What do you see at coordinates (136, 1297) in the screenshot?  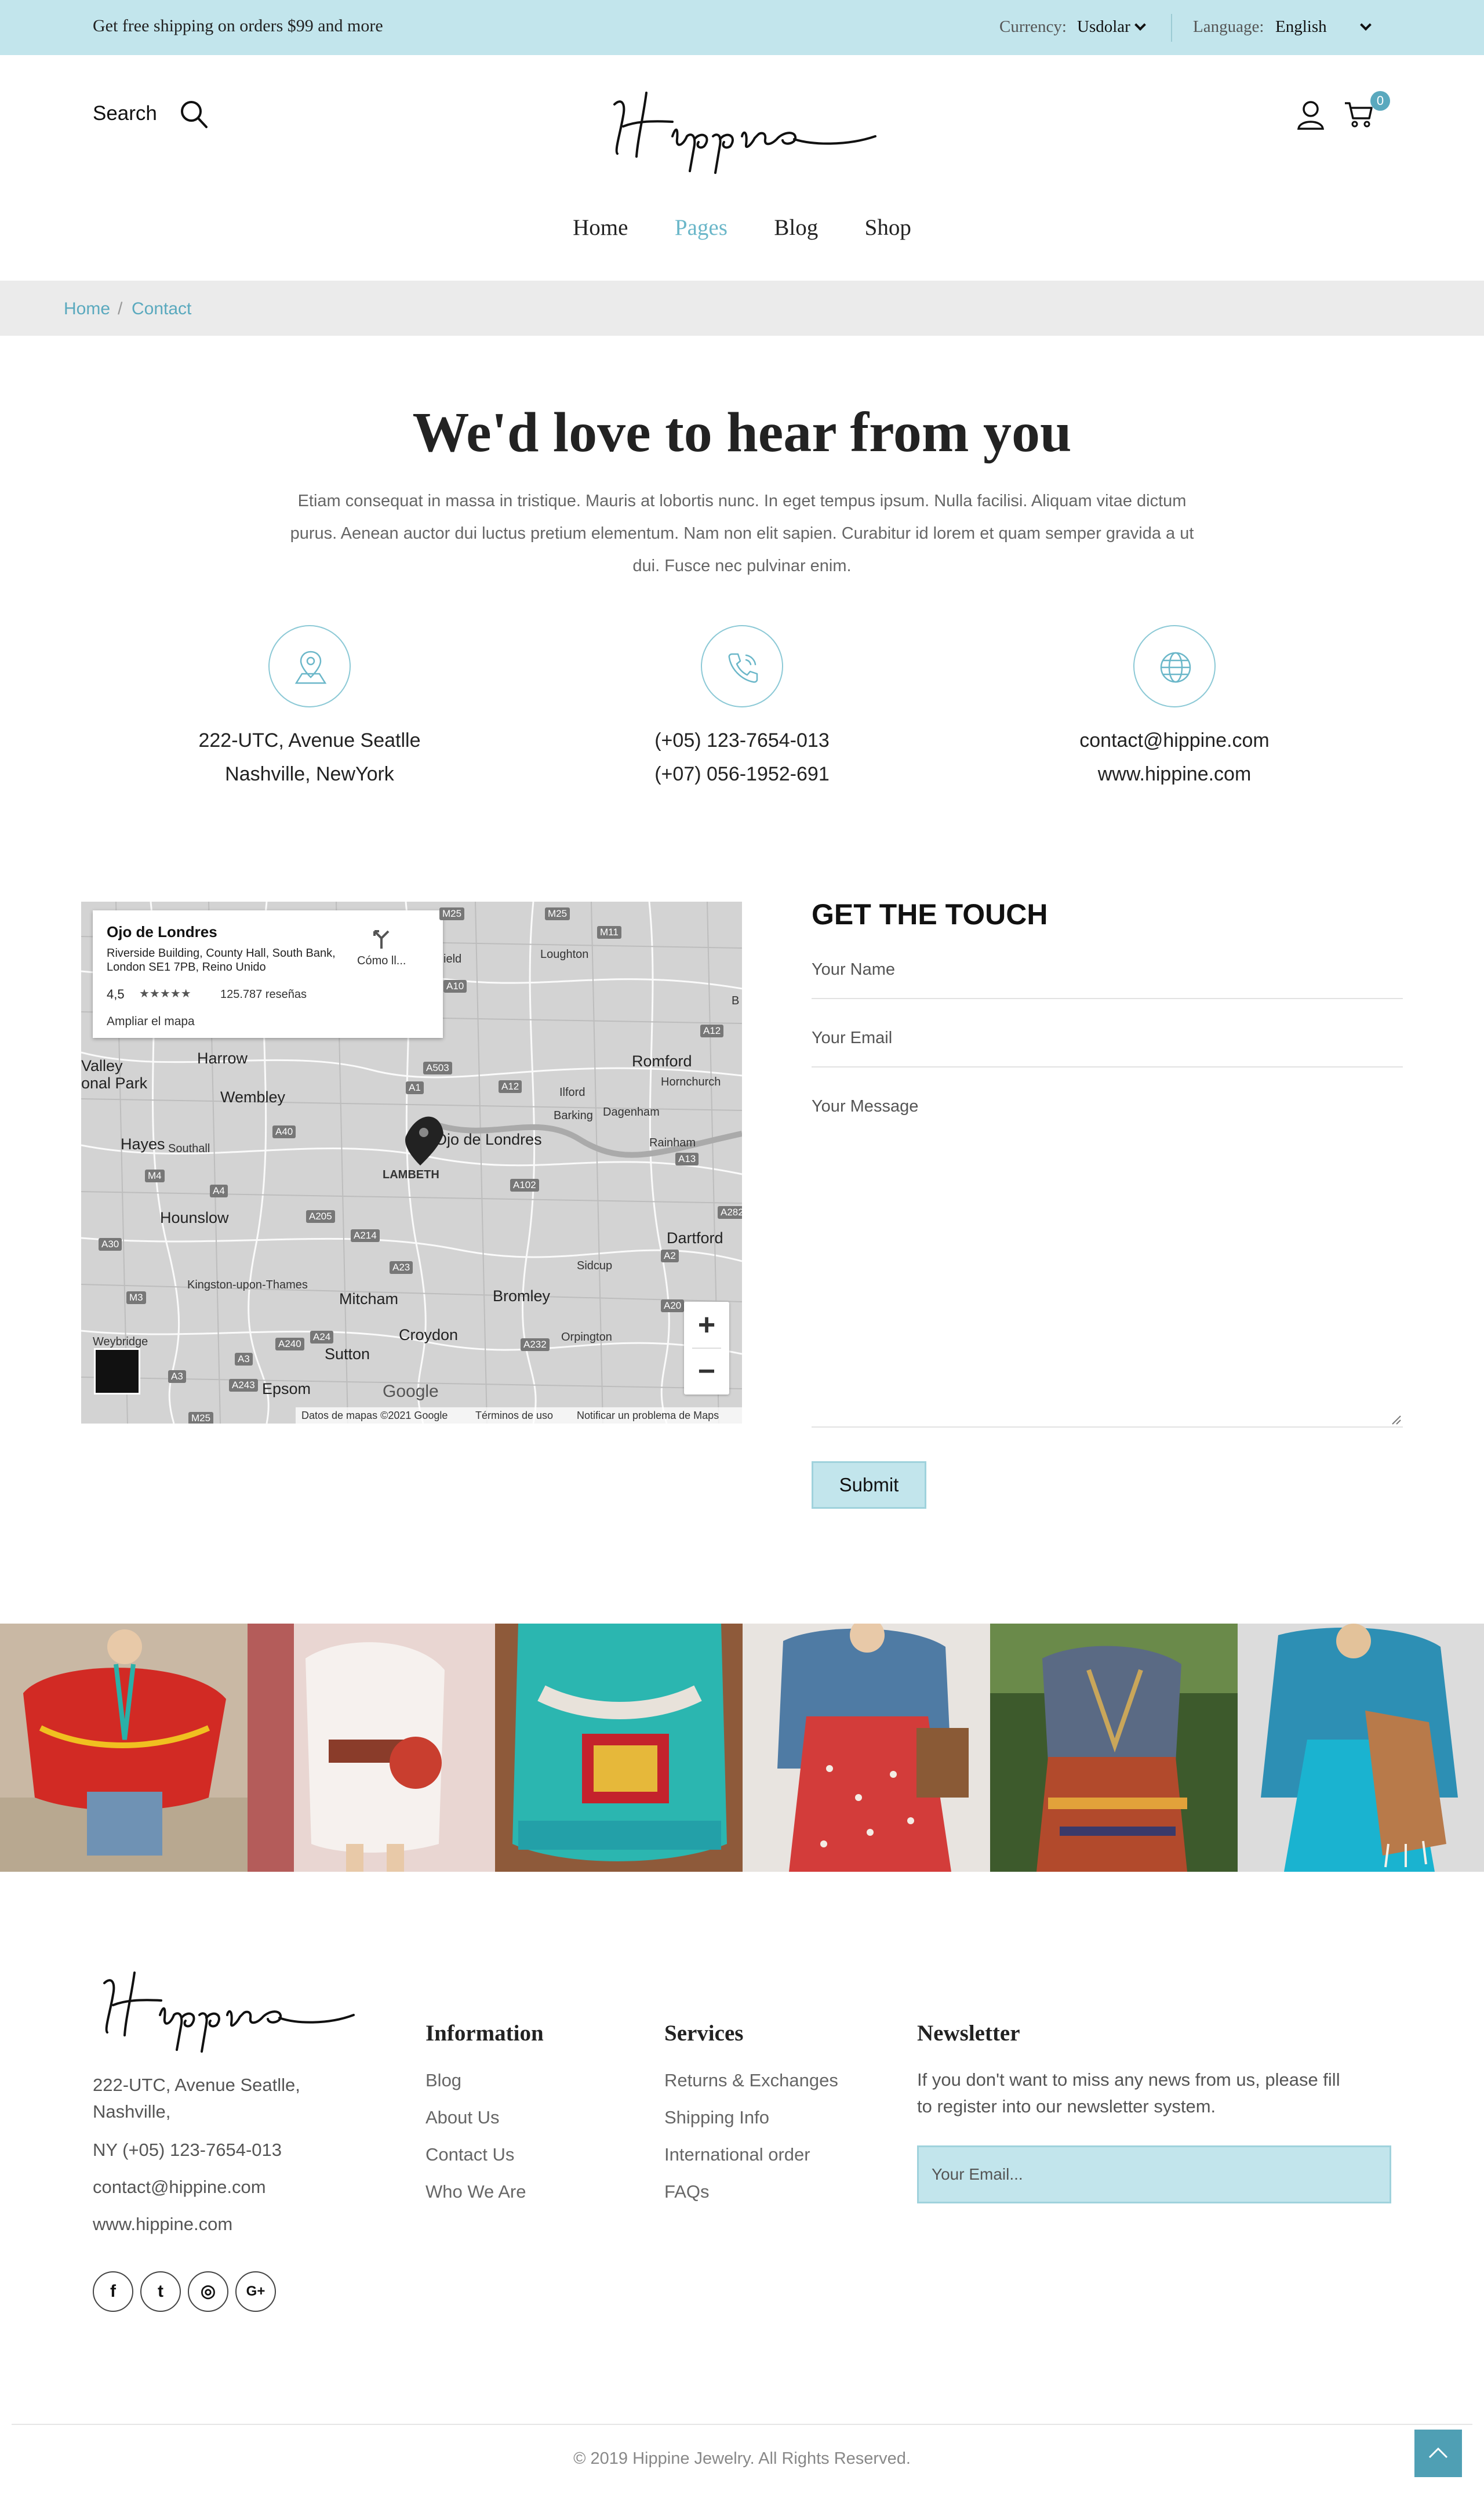 I see `road-marker: M3` at bounding box center [136, 1297].